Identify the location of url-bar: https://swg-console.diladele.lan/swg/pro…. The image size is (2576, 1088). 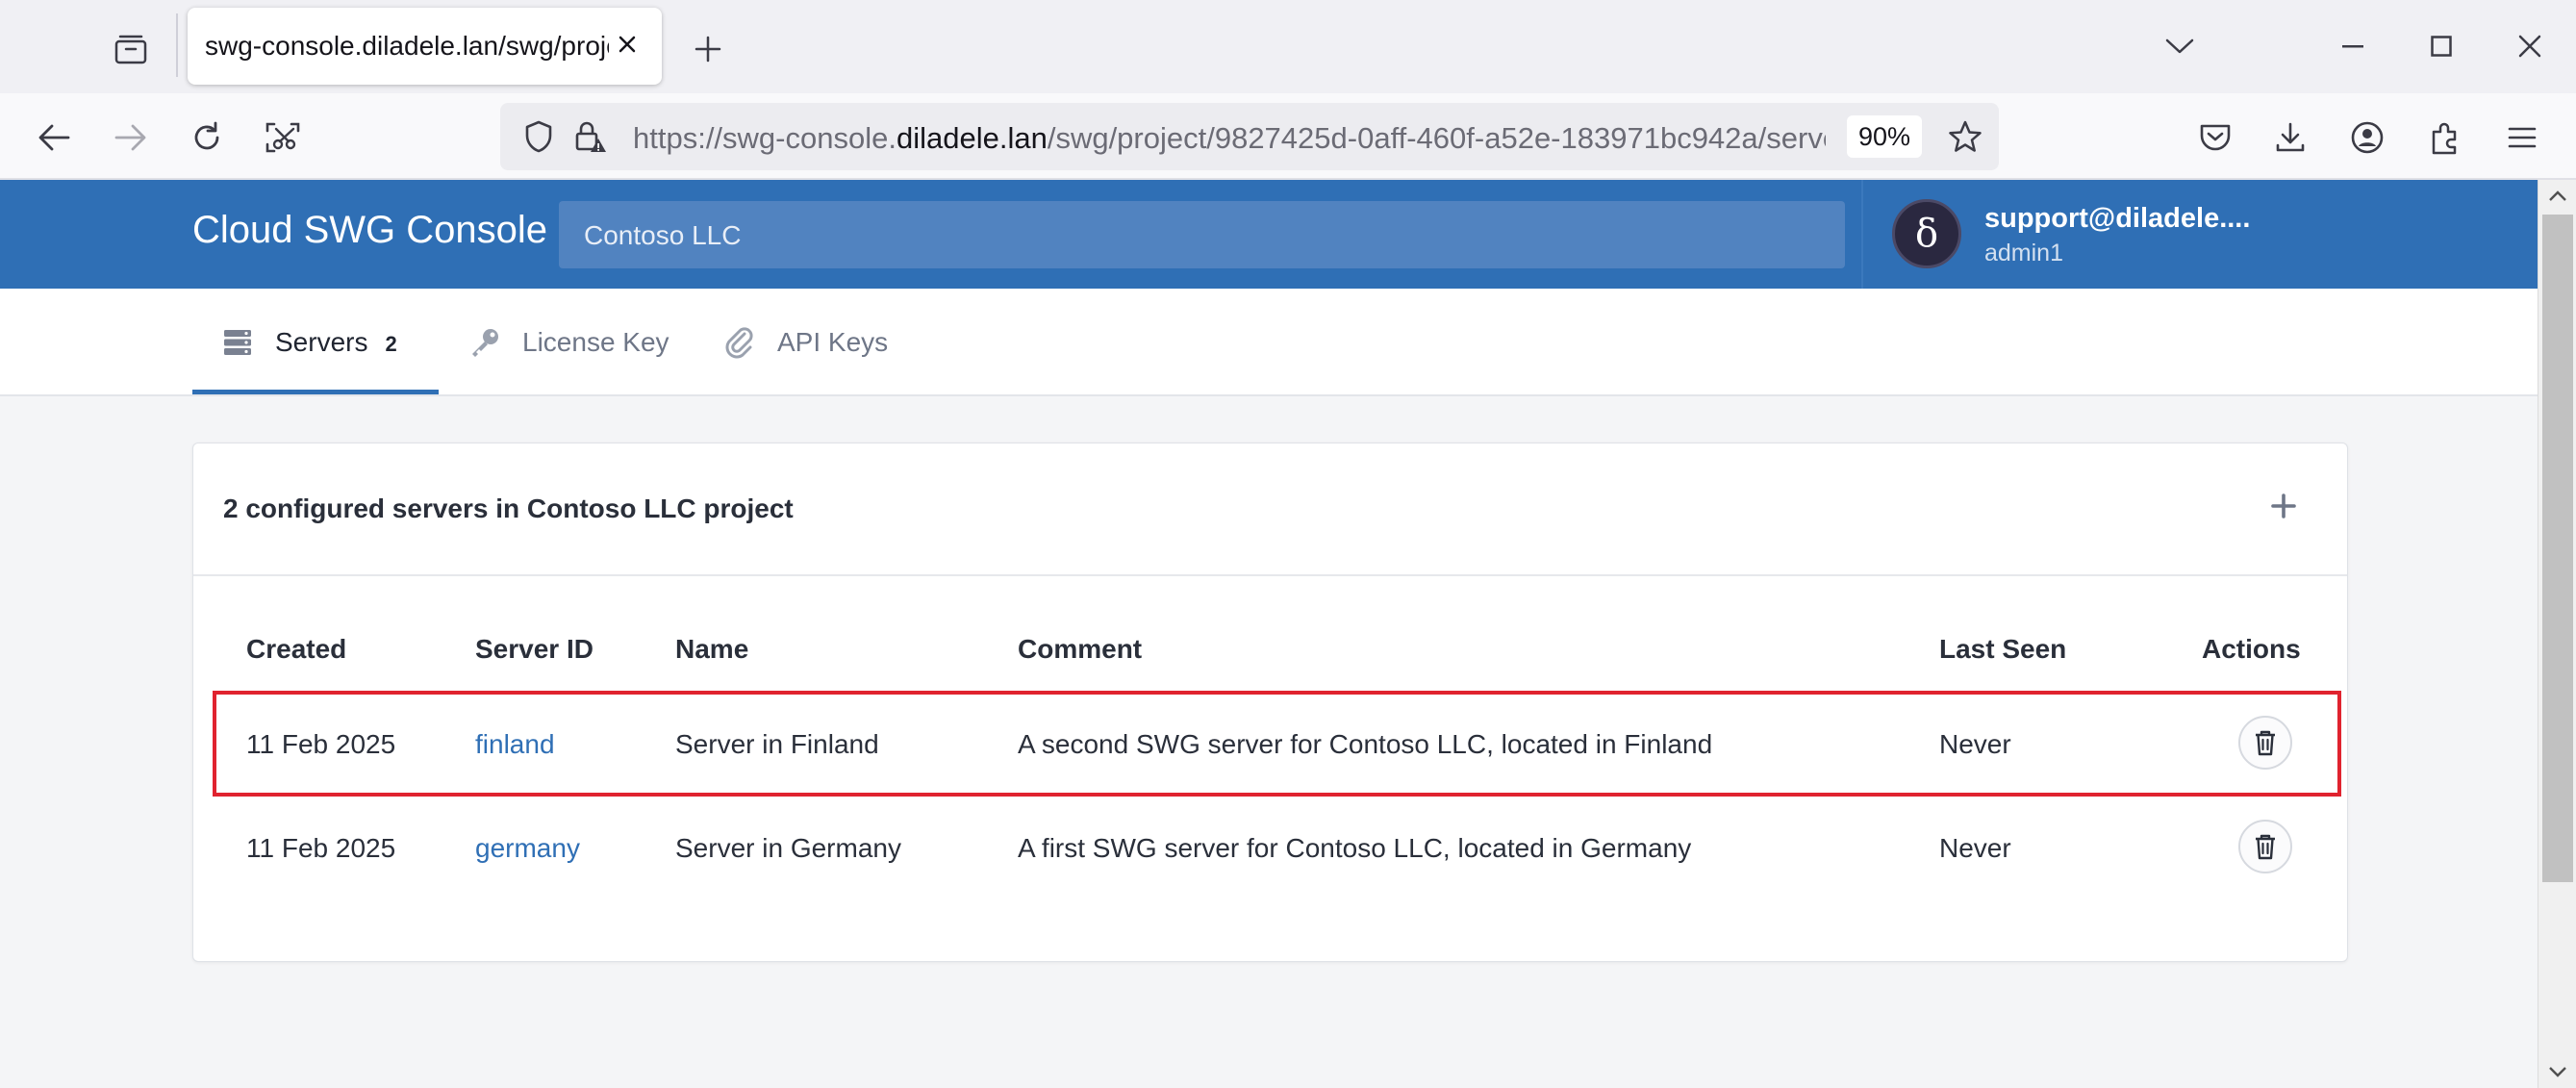
(1250, 136).